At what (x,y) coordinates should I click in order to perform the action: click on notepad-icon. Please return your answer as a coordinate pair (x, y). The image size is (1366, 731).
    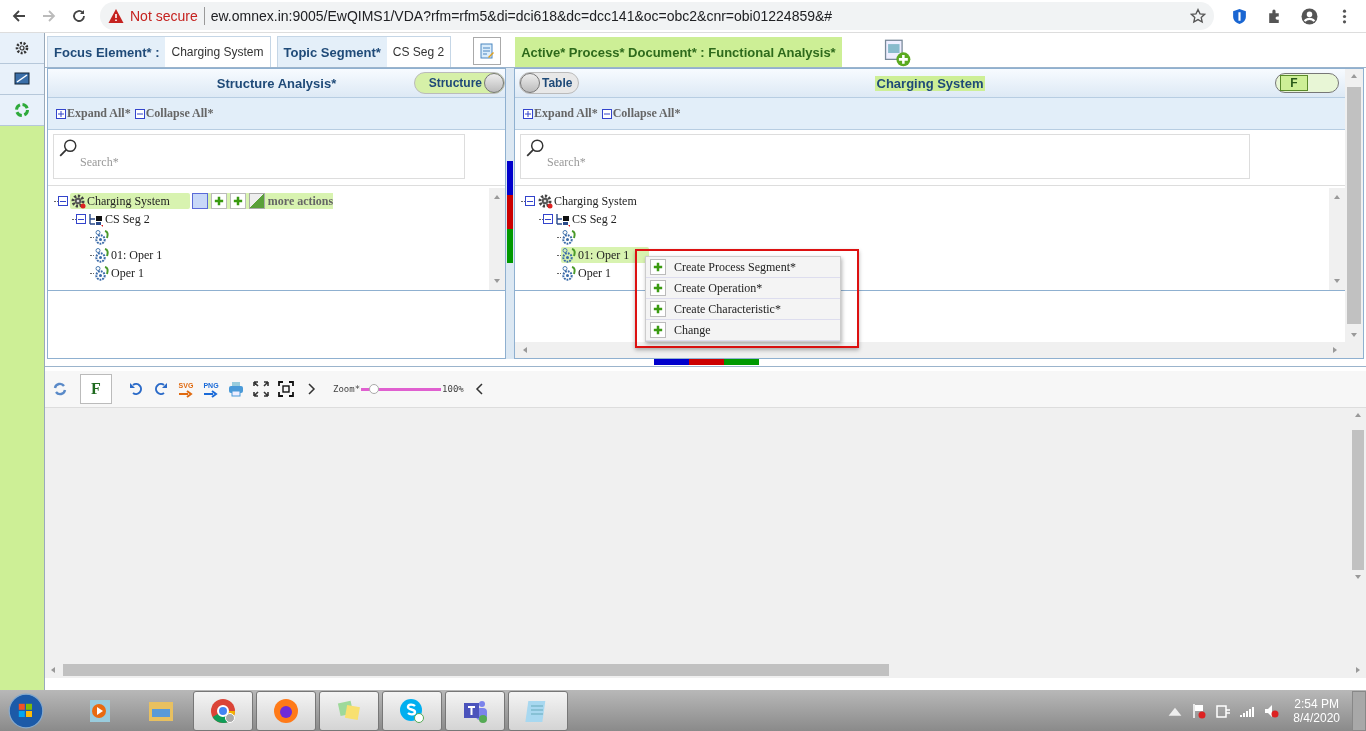
    Looking at the image, I should click on (538, 710).